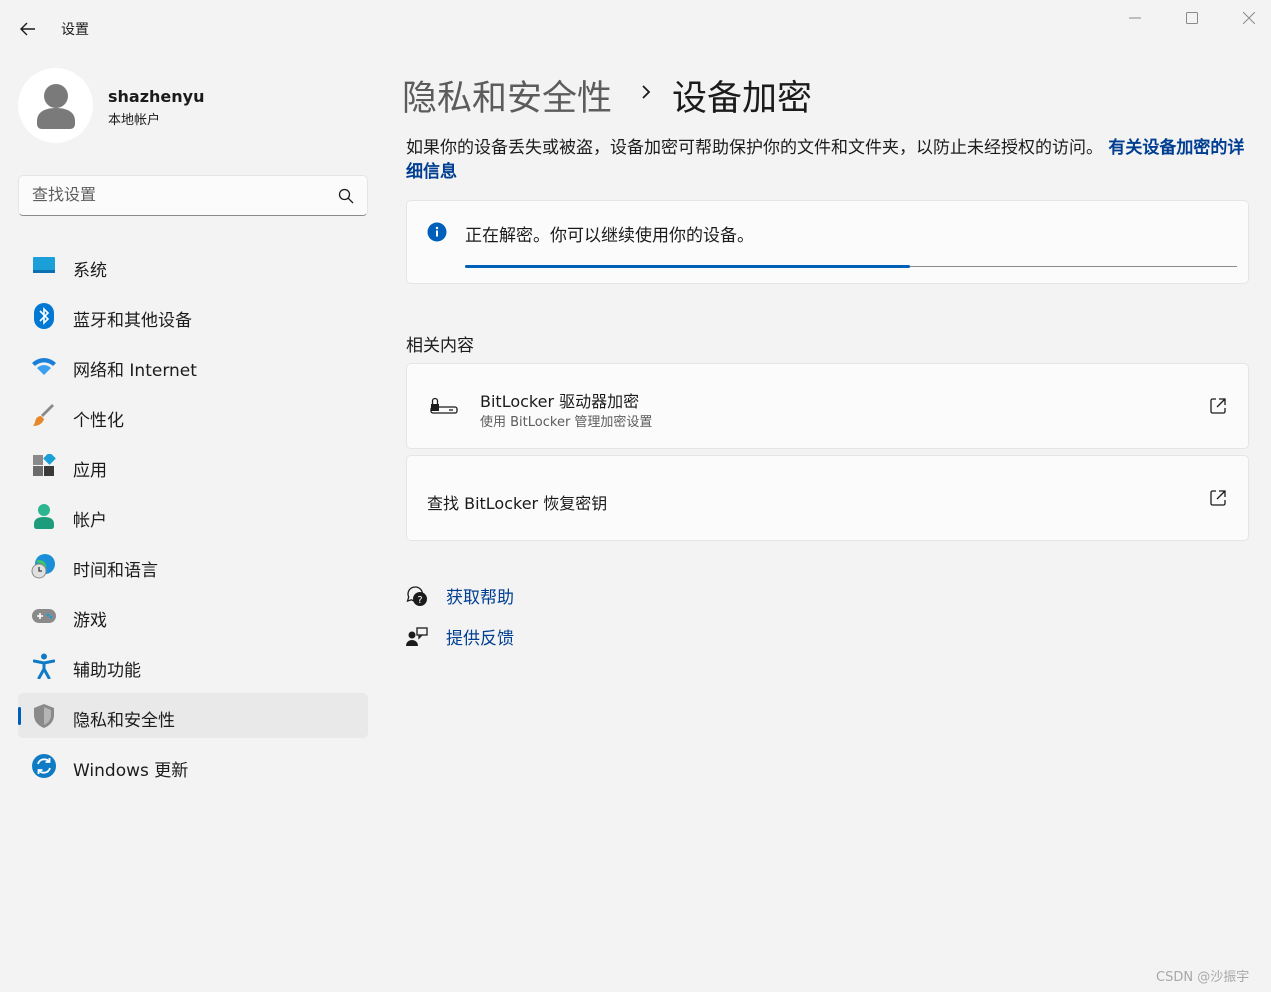  I want to click on wifi-icon, so click(44, 366).